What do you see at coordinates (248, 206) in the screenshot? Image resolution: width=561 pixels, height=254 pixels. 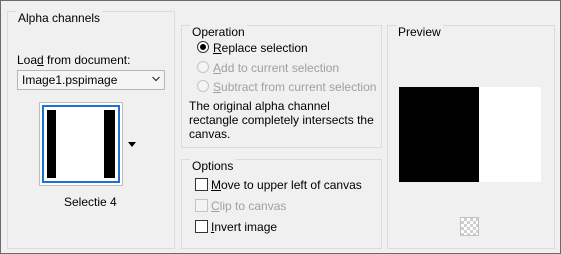 I see `clip-to-canvas-label: Clip to canvas` at bounding box center [248, 206].